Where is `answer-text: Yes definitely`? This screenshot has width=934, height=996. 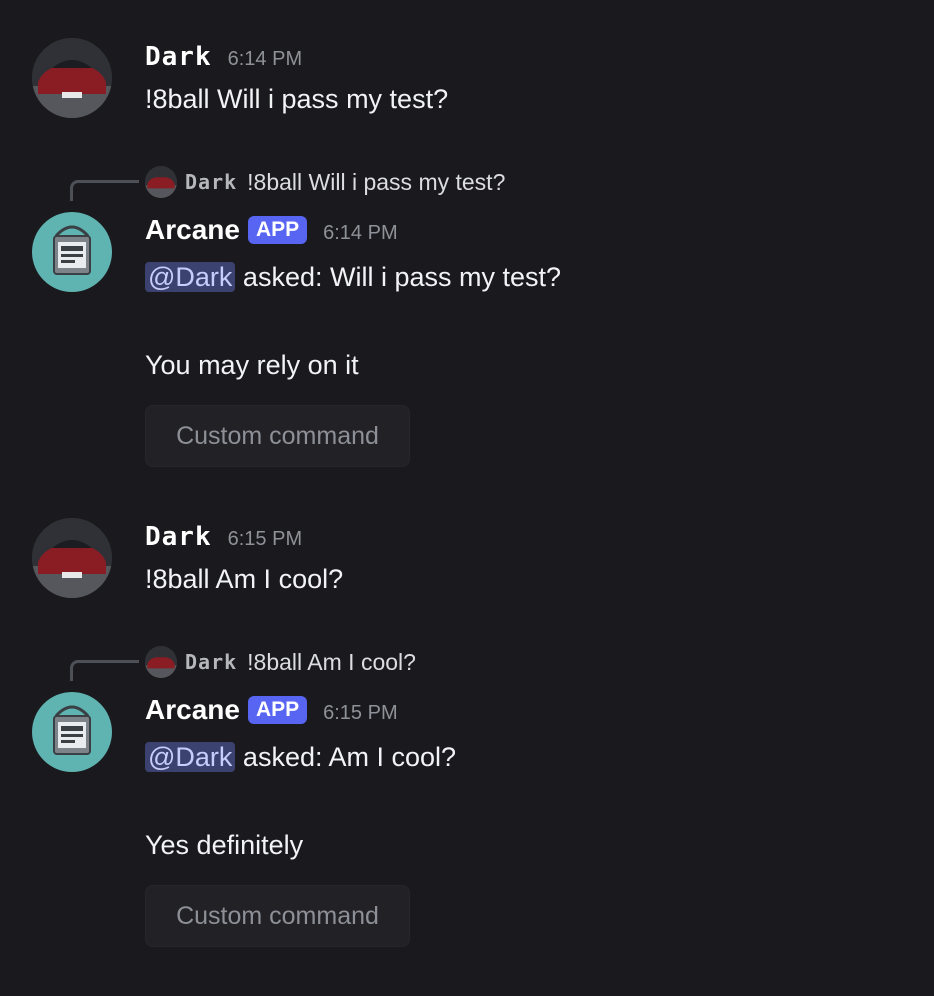 answer-text: Yes definitely is located at coordinates (224, 845).